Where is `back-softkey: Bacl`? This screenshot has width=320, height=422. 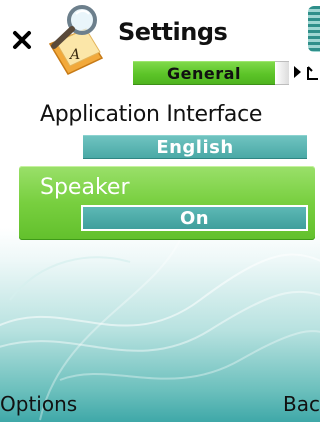
back-softkey: Bacl is located at coordinates (301, 404).